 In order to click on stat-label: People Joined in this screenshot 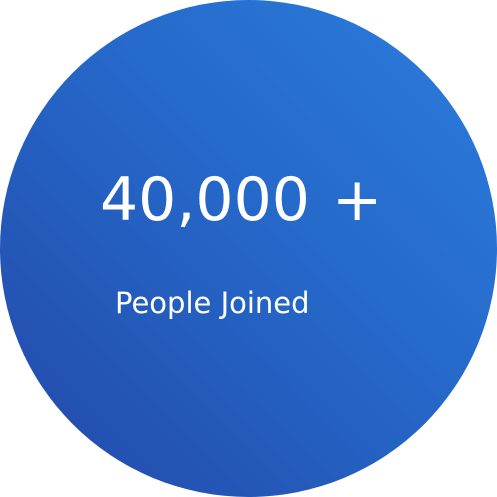, I will do `click(212, 303)`.